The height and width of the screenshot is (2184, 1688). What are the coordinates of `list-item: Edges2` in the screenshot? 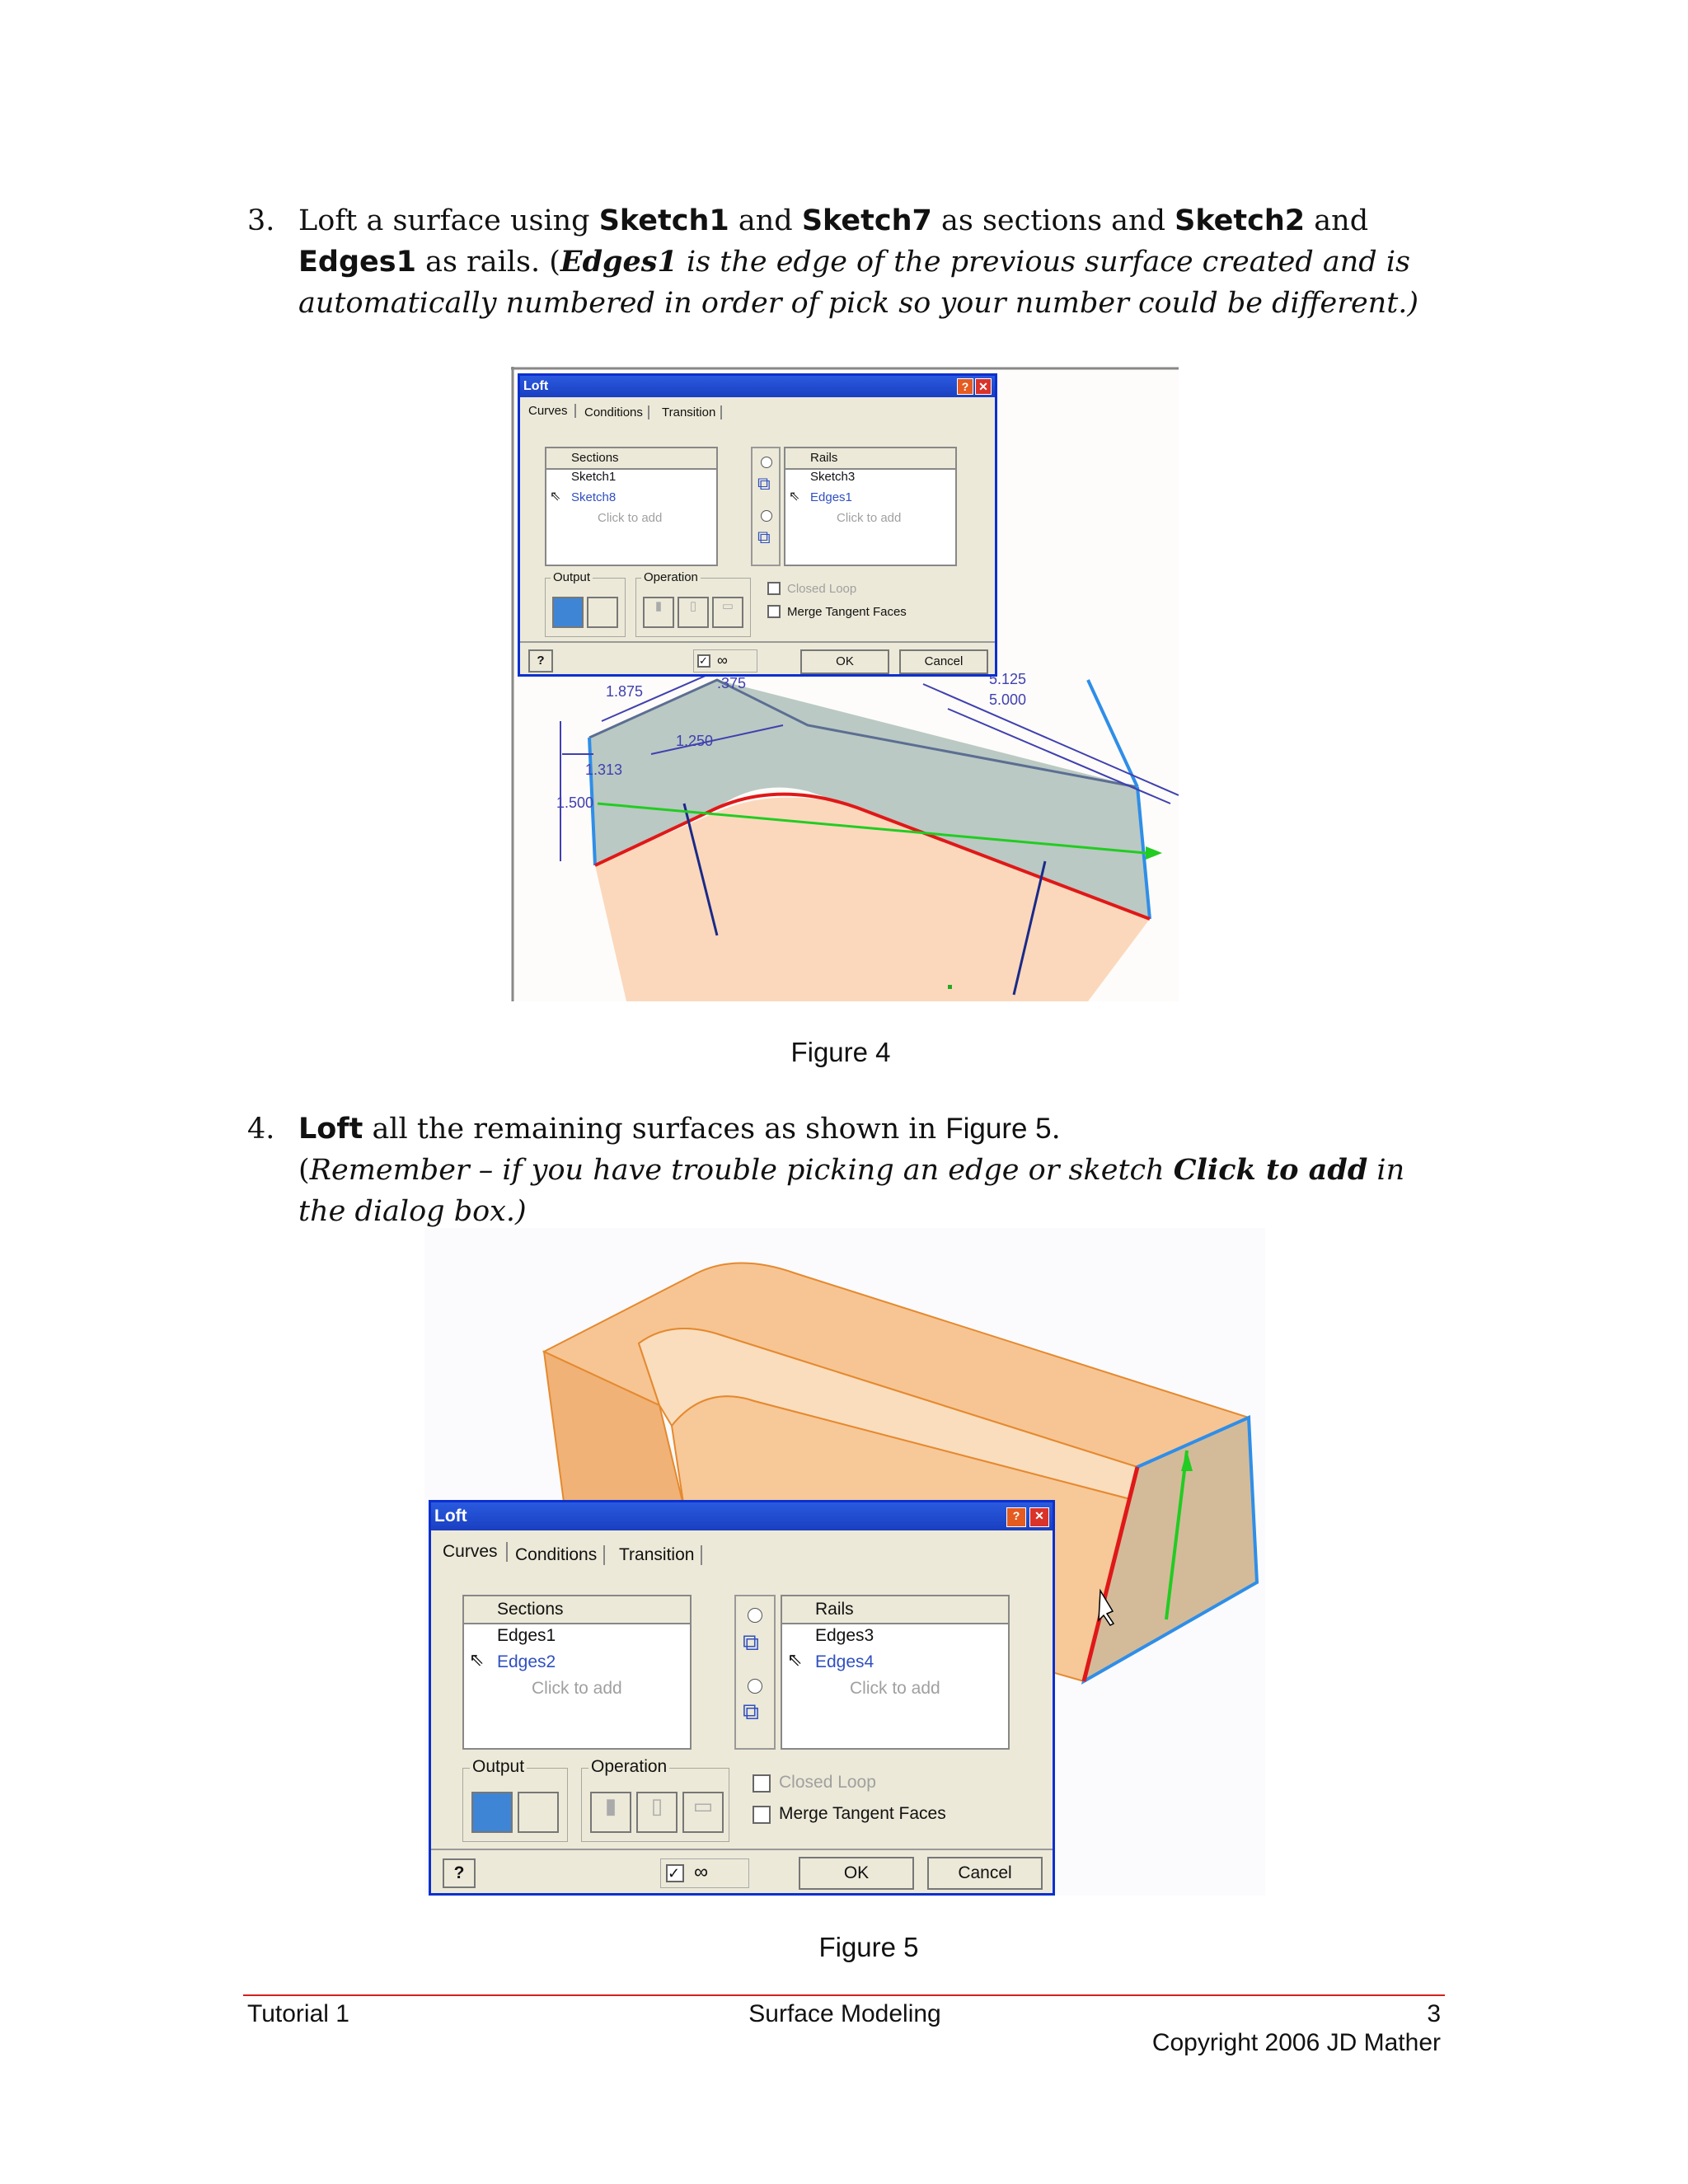 It's located at (527, 1662).